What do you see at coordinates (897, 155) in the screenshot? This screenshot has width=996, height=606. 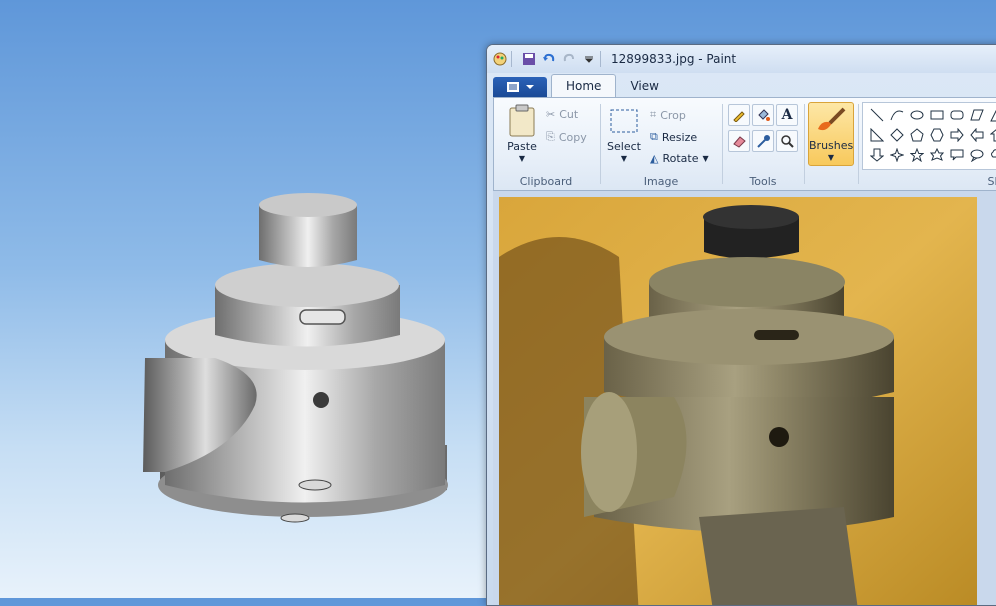 I see `four-point-star-shape-icon` at bounding box center [897, 155].